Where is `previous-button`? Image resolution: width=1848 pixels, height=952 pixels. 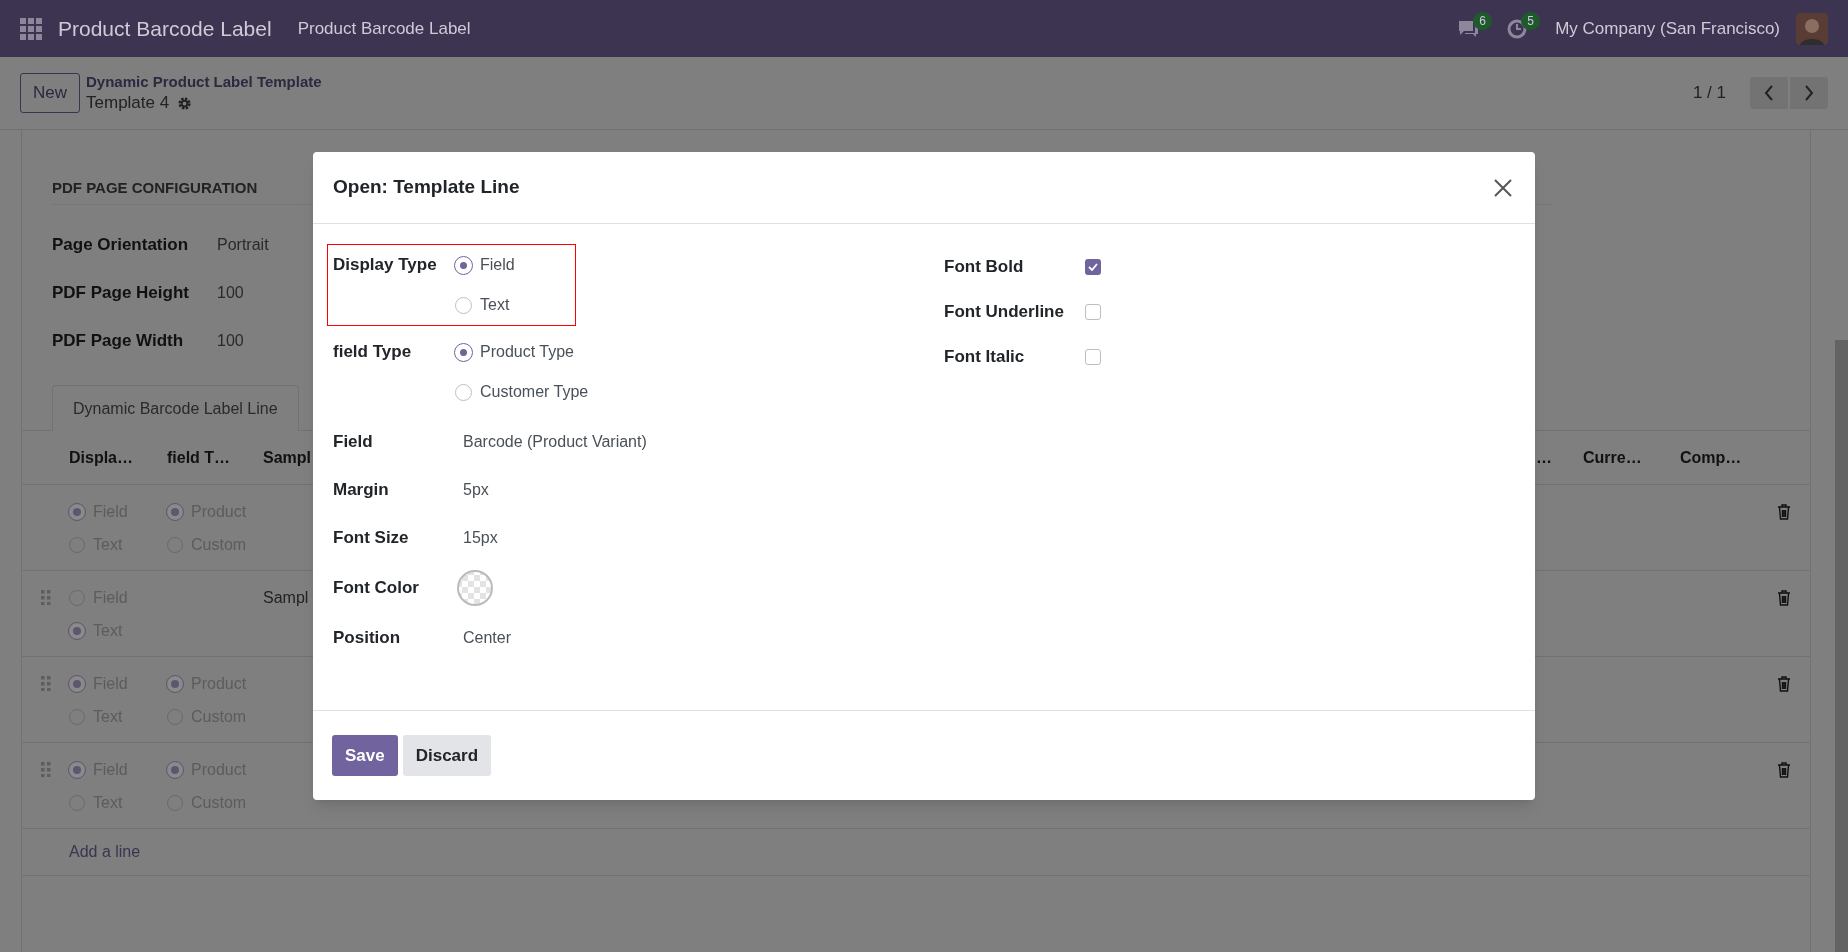
previous-button is located at coordinates (1769, 93).